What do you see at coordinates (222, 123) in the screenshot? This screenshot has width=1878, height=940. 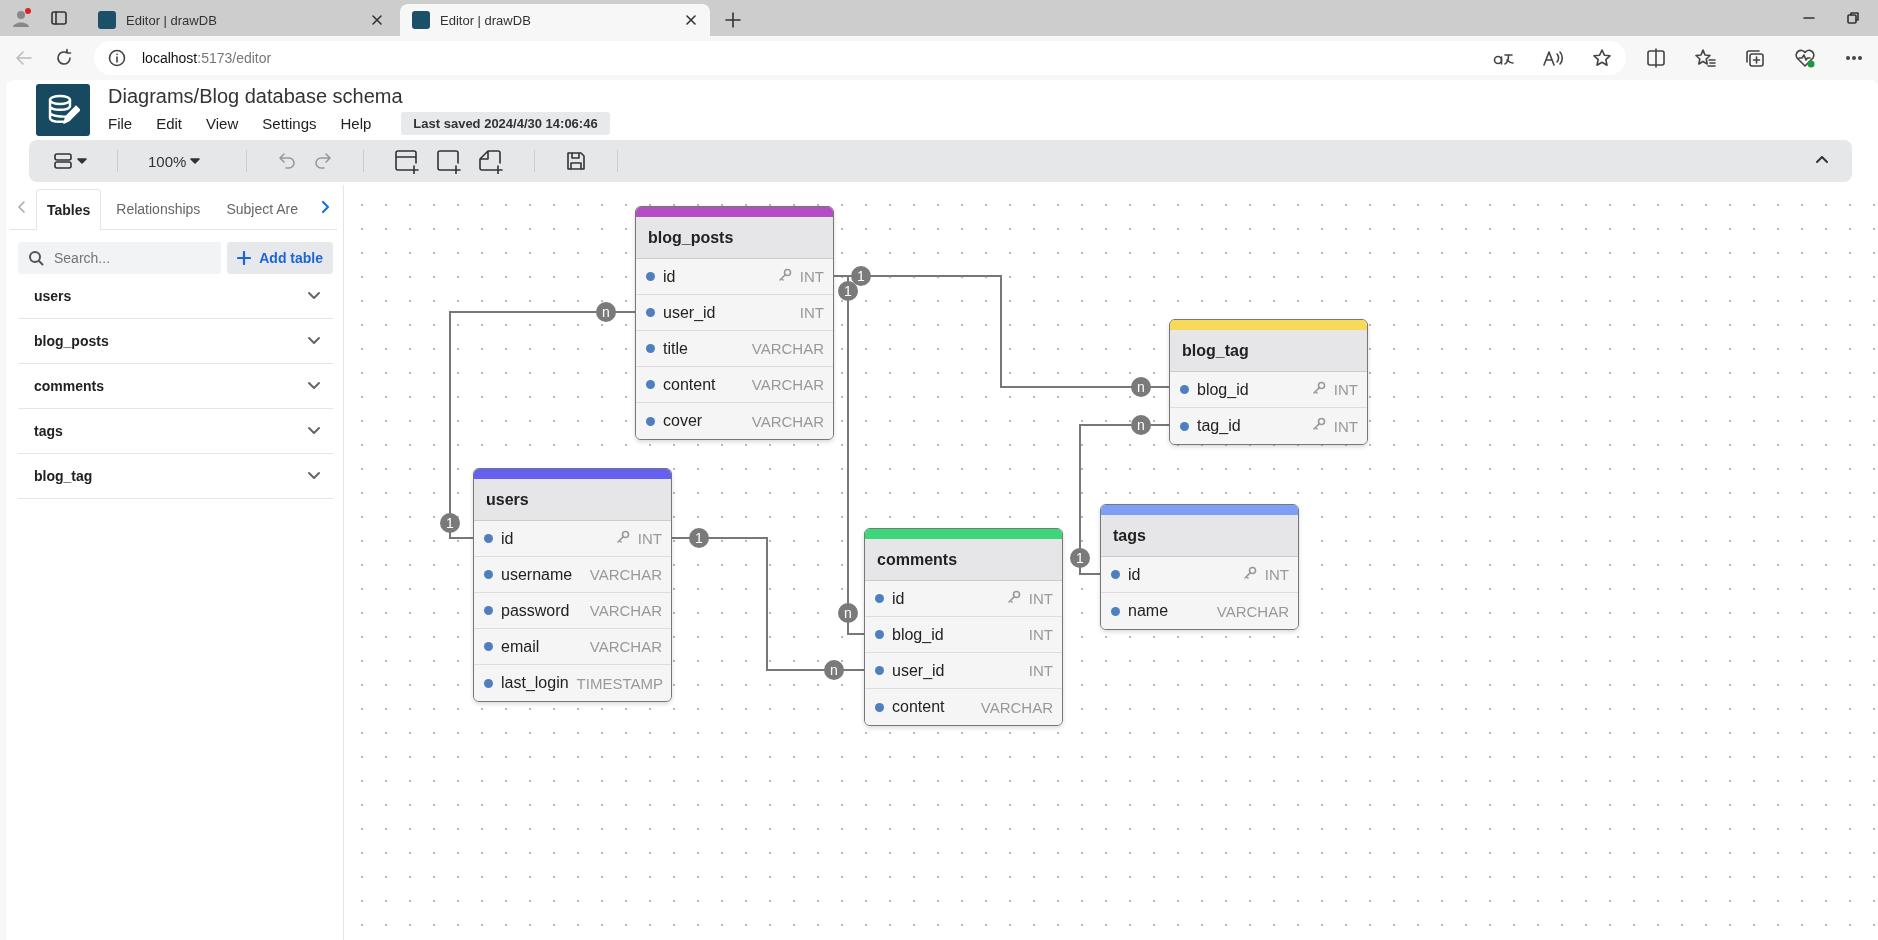 I see `menu-item: View` at bounding box center [222, 123].